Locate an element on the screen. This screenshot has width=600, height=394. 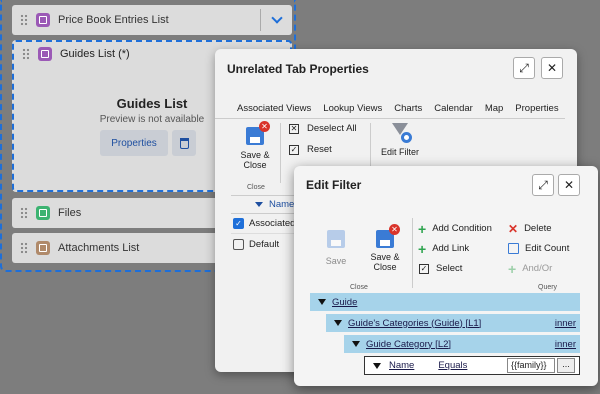
select-button: ✓ Select is located at coordinates (440, 268).